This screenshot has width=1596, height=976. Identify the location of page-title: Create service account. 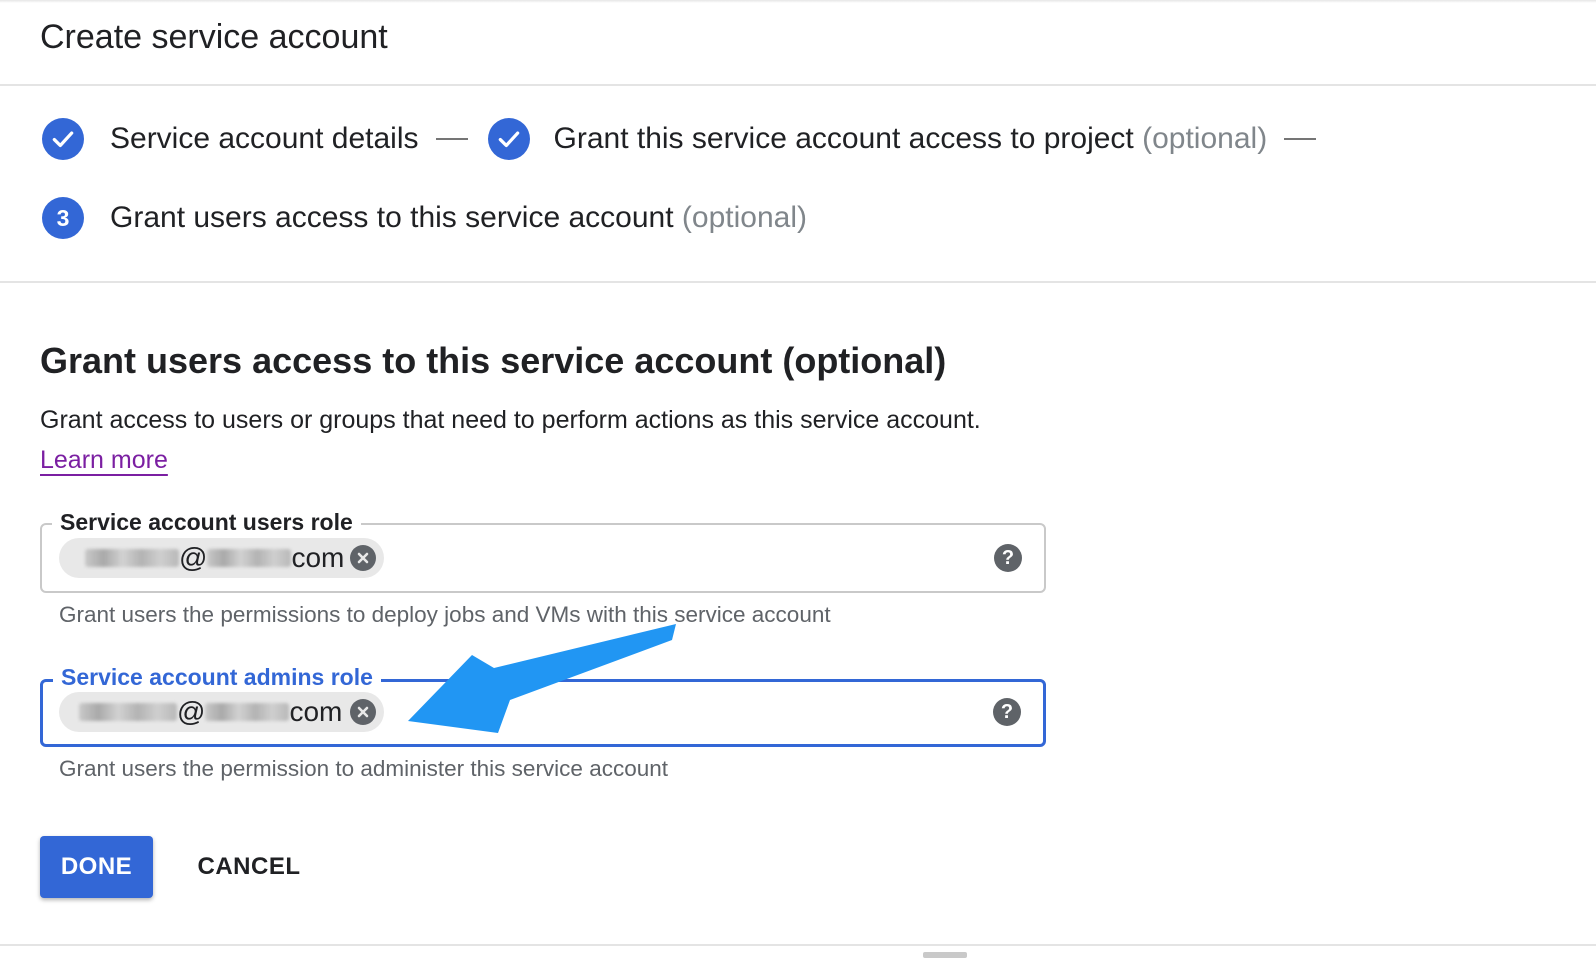
(214, 37).